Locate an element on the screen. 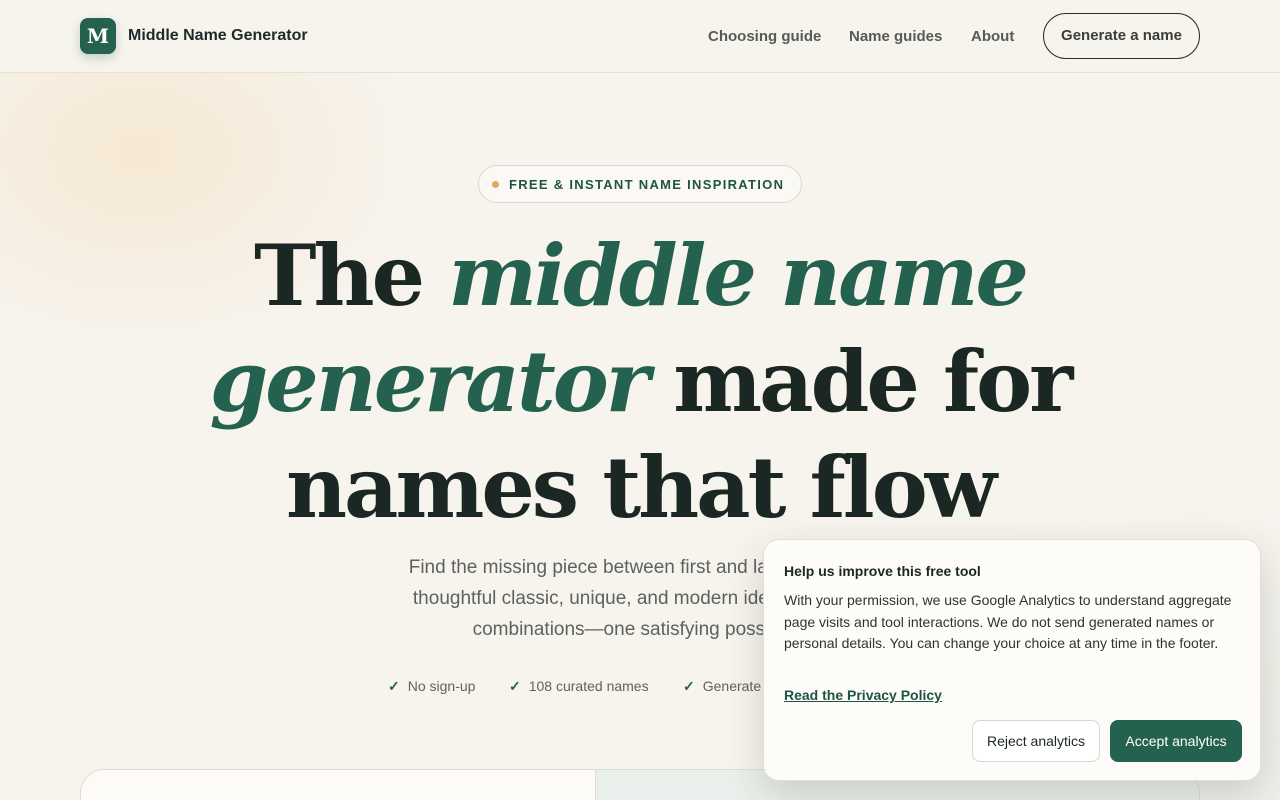 The image size is (1280, 800). feature-no-signup: ✓ No sign-up is located at coordinates (431, 686).